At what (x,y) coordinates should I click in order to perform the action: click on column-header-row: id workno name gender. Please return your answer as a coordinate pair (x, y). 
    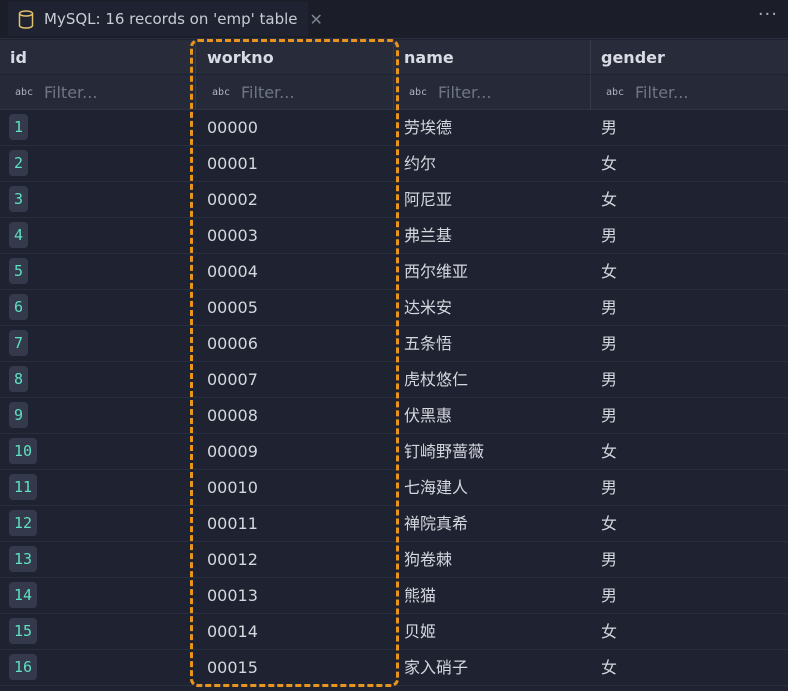
    Looking at the image, I should click on (394, 57).